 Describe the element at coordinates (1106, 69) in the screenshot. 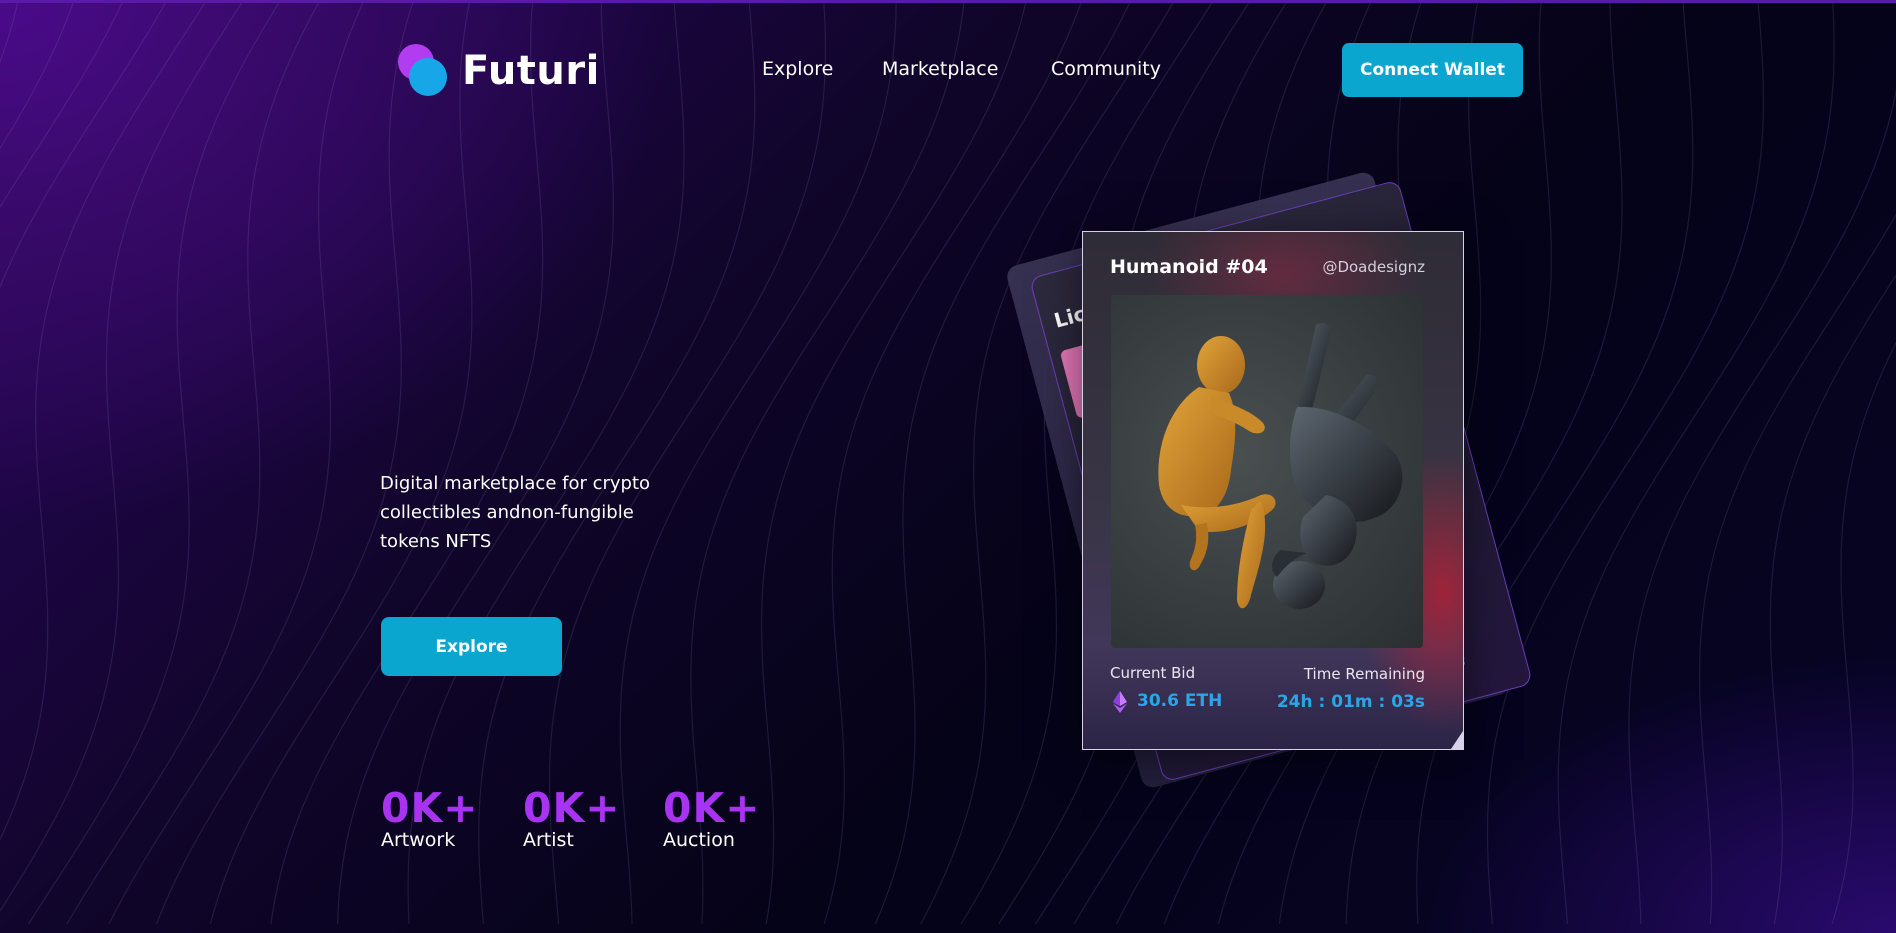

I see `nav-community: Community` at that location.